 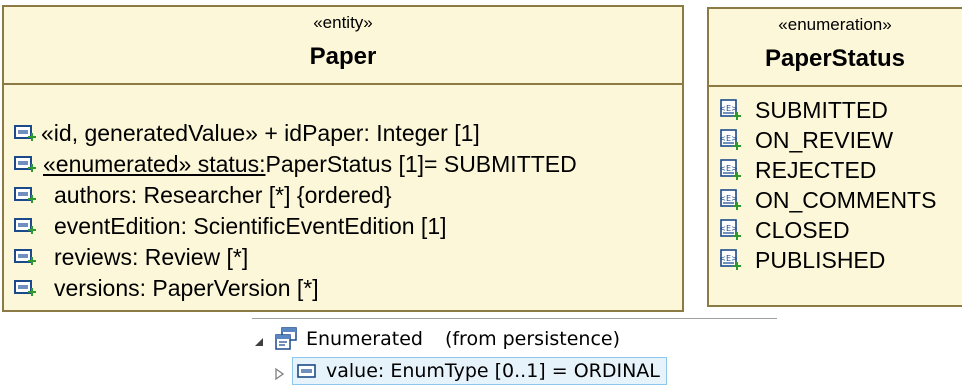 I want to click on paperstatus-compartment-divider, so click(x=835, y=86).